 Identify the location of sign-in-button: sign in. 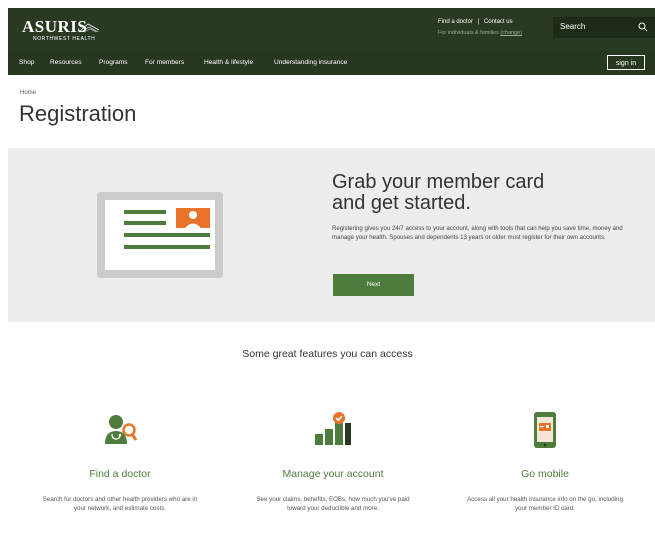
(626, 62).